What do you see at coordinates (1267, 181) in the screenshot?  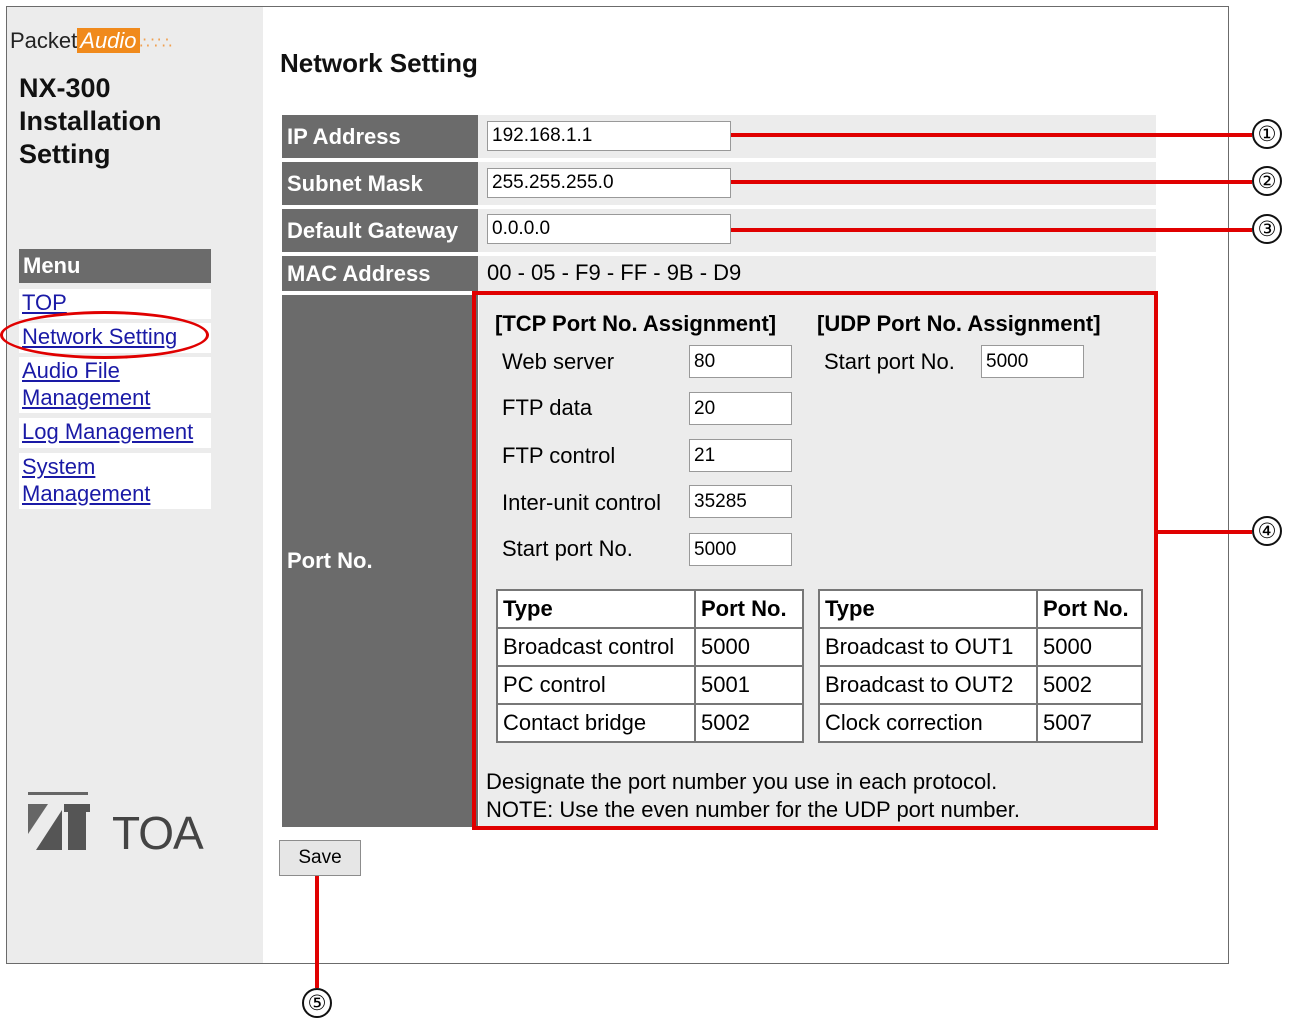 I see `callout-number-2: ②` at bounding box center [1267, 181].